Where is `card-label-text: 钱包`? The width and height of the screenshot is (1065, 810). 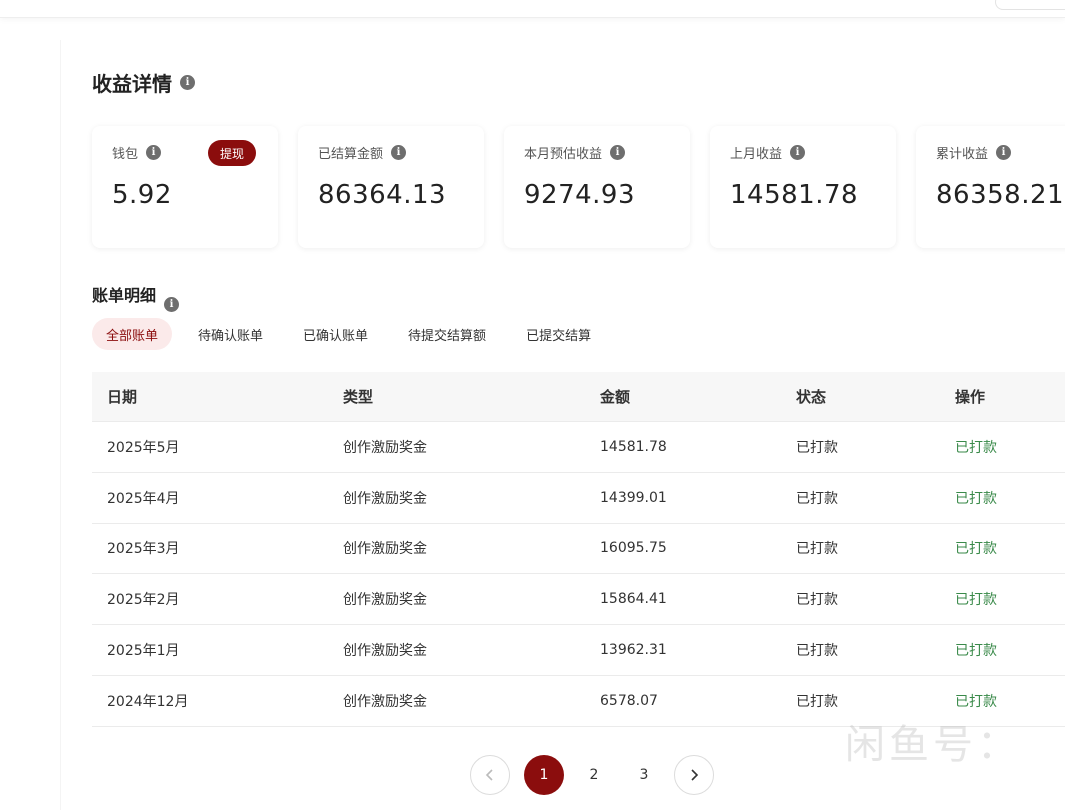
card-label-text: 钱包 is located at coordinates (125, 154).